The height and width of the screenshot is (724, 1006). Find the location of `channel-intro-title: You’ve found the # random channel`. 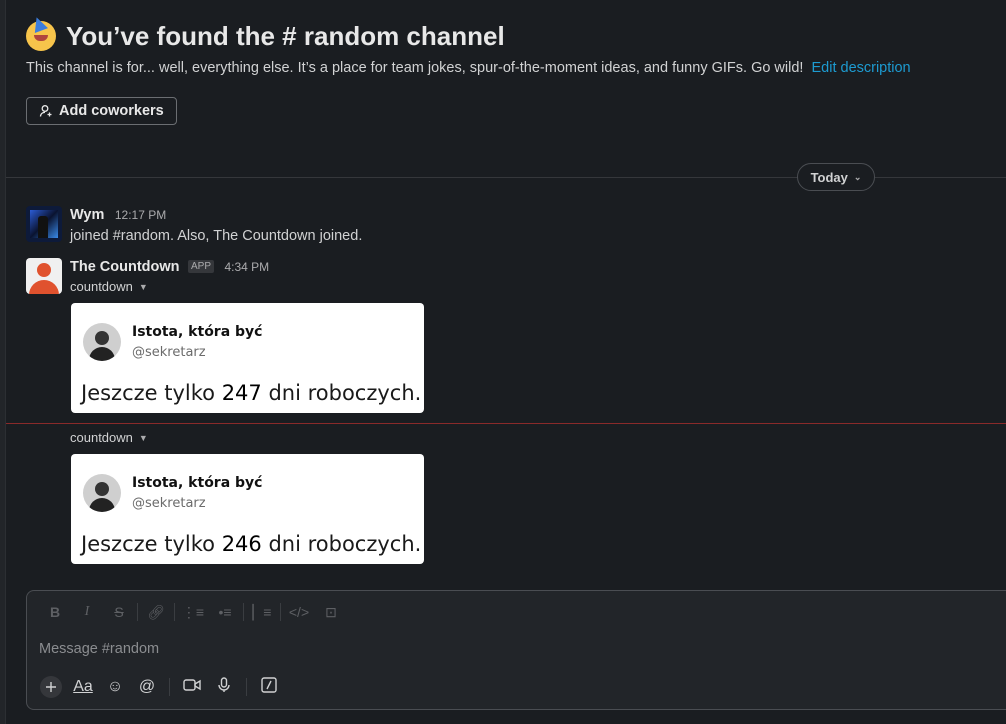

channel-intro-title: You’ve found the # random channel is located at coordinates (468, 36).